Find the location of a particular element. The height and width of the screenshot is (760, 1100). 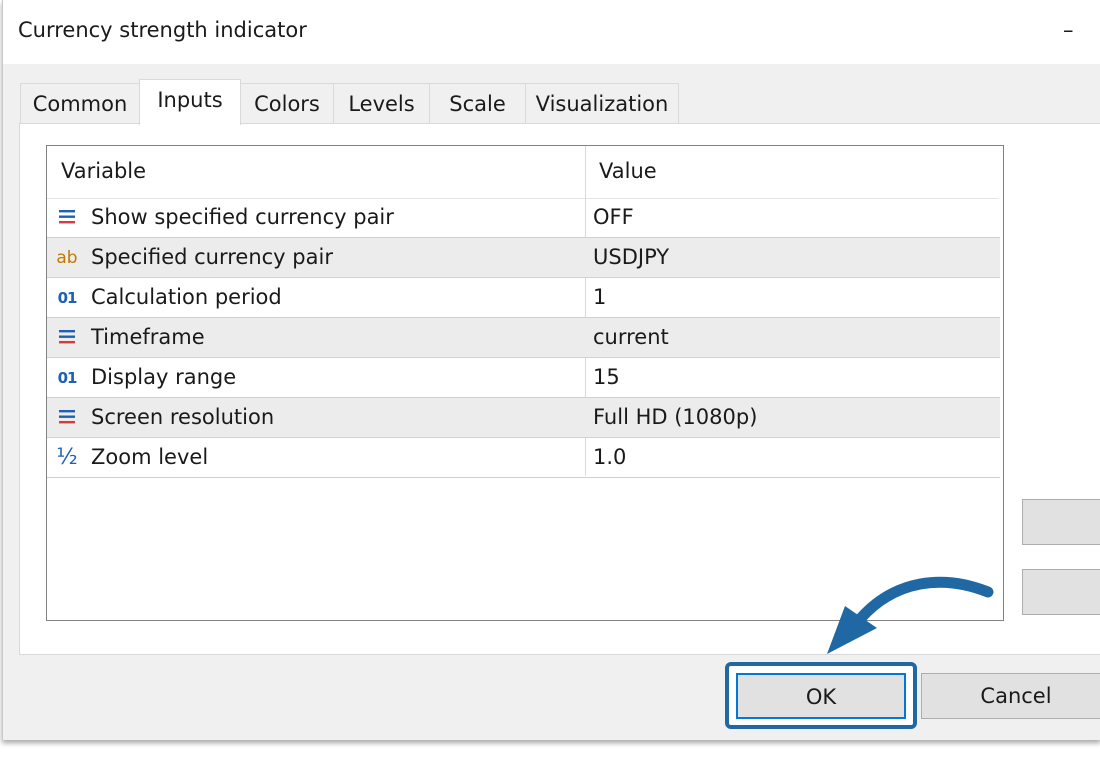

tab-visualization: Visualization is located at coordinates (602, 103).